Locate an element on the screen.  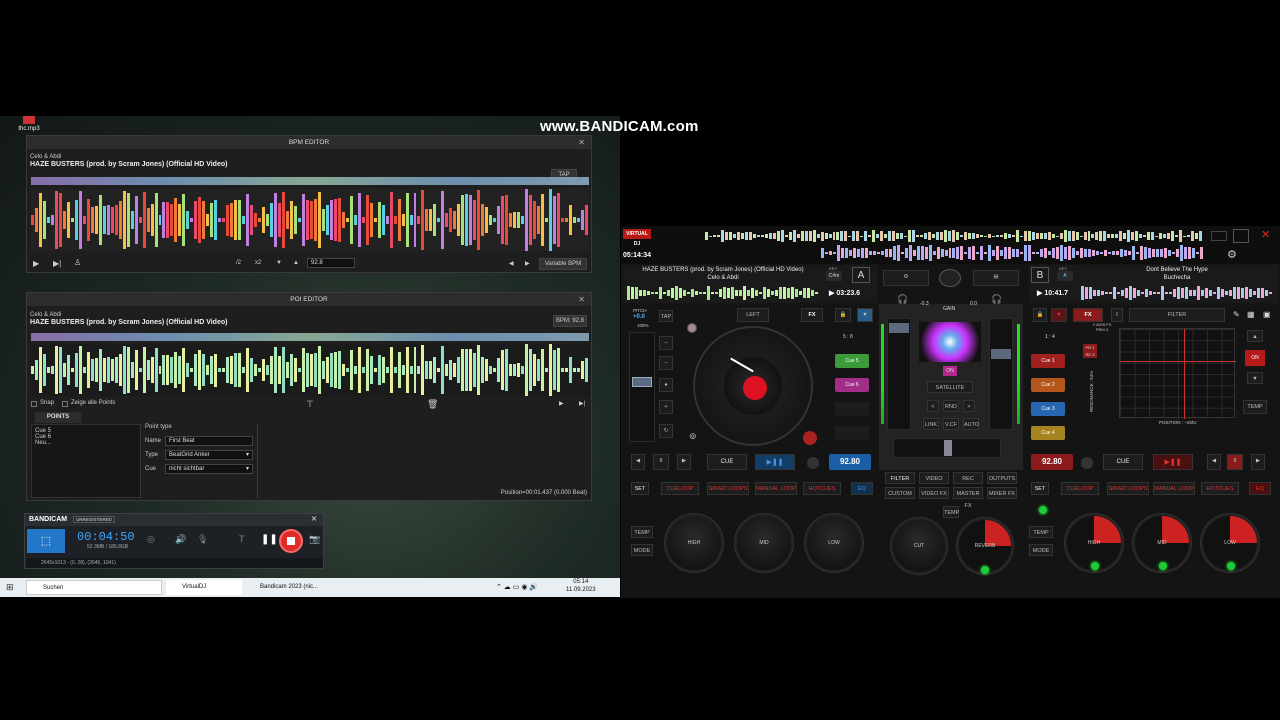
eq-mid-knob: MID is located at coordinates (764, 543).